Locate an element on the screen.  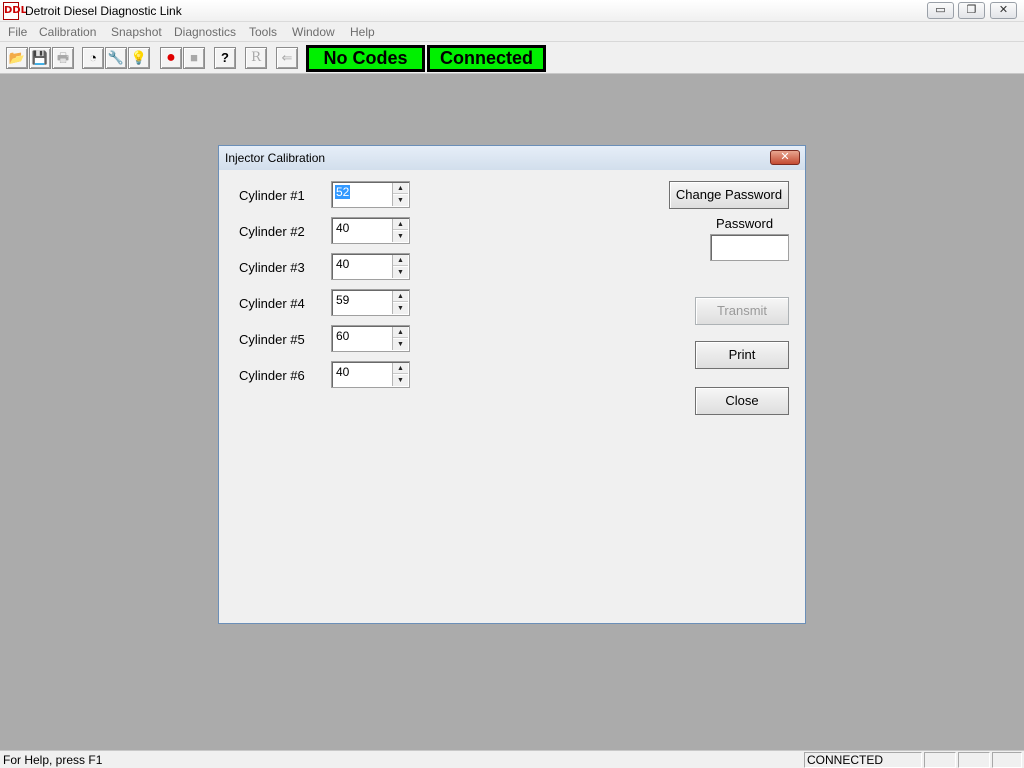
codes-status-indicator: No Codes is located at coordinates (365, 58).